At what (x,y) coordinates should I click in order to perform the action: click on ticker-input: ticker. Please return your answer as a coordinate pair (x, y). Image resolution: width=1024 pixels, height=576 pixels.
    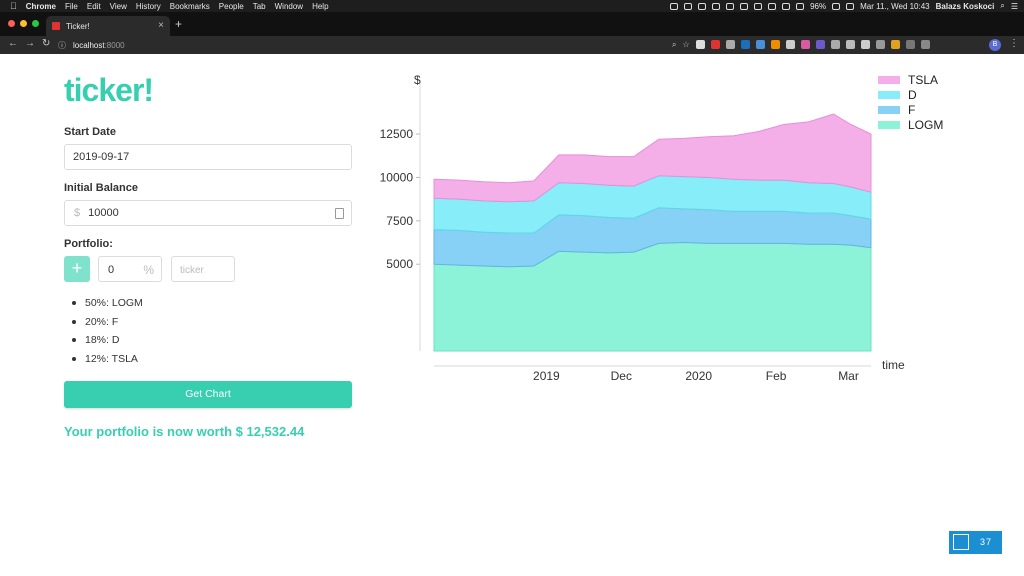
    Looking at the image, I should click on (203, 269).